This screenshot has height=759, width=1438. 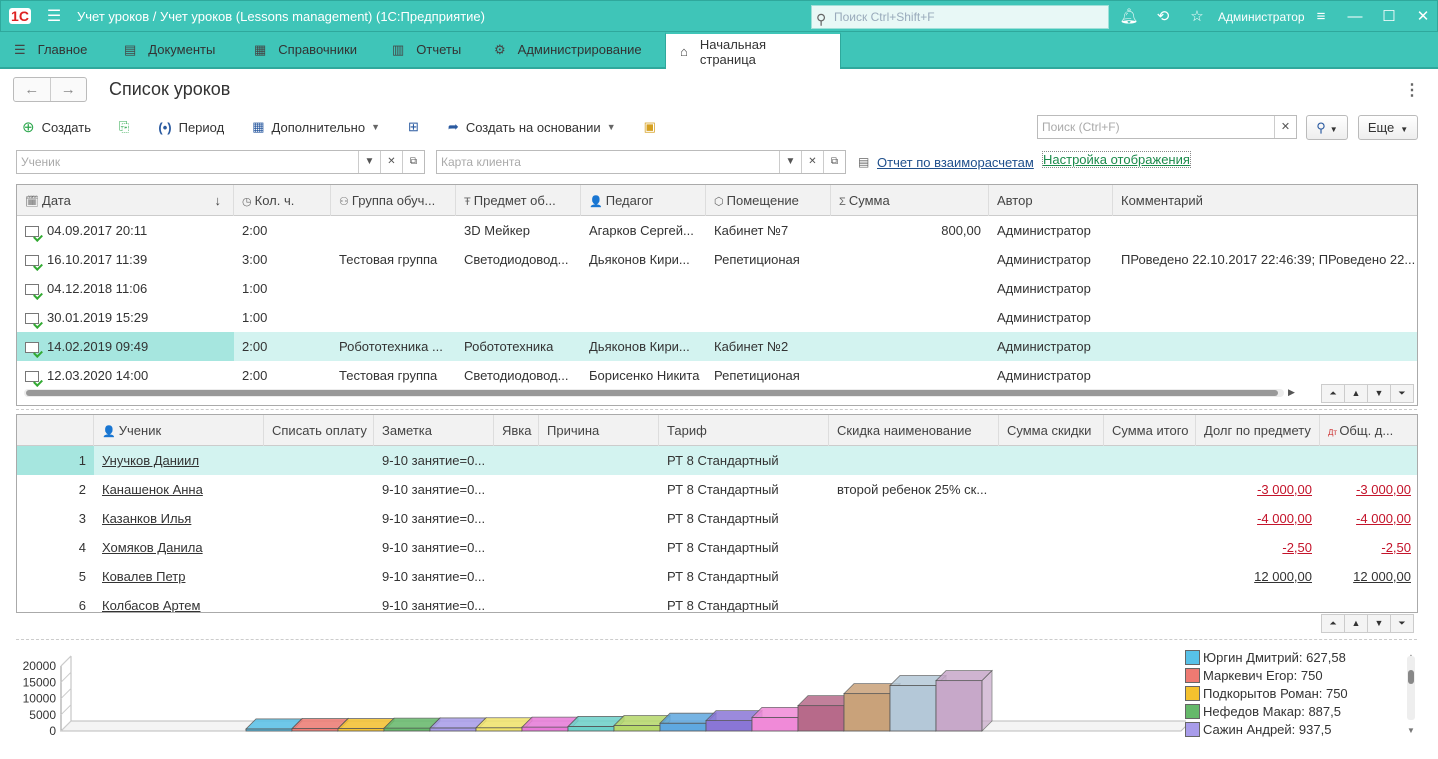 I want to click on horizontal-scrollbar, so click(x=654, y=393).